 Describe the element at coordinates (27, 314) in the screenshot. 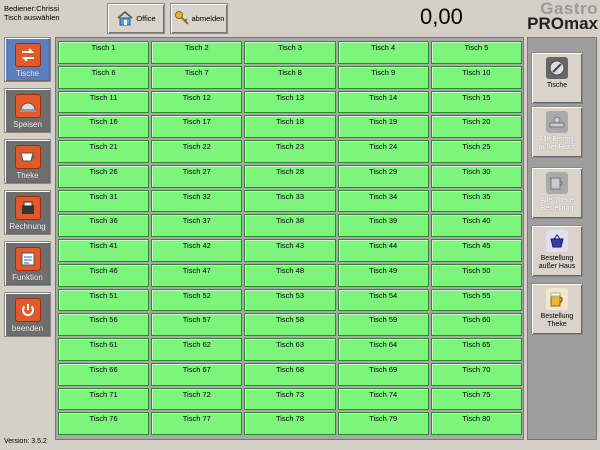

I see `nav-beenden: beenden` at that location.